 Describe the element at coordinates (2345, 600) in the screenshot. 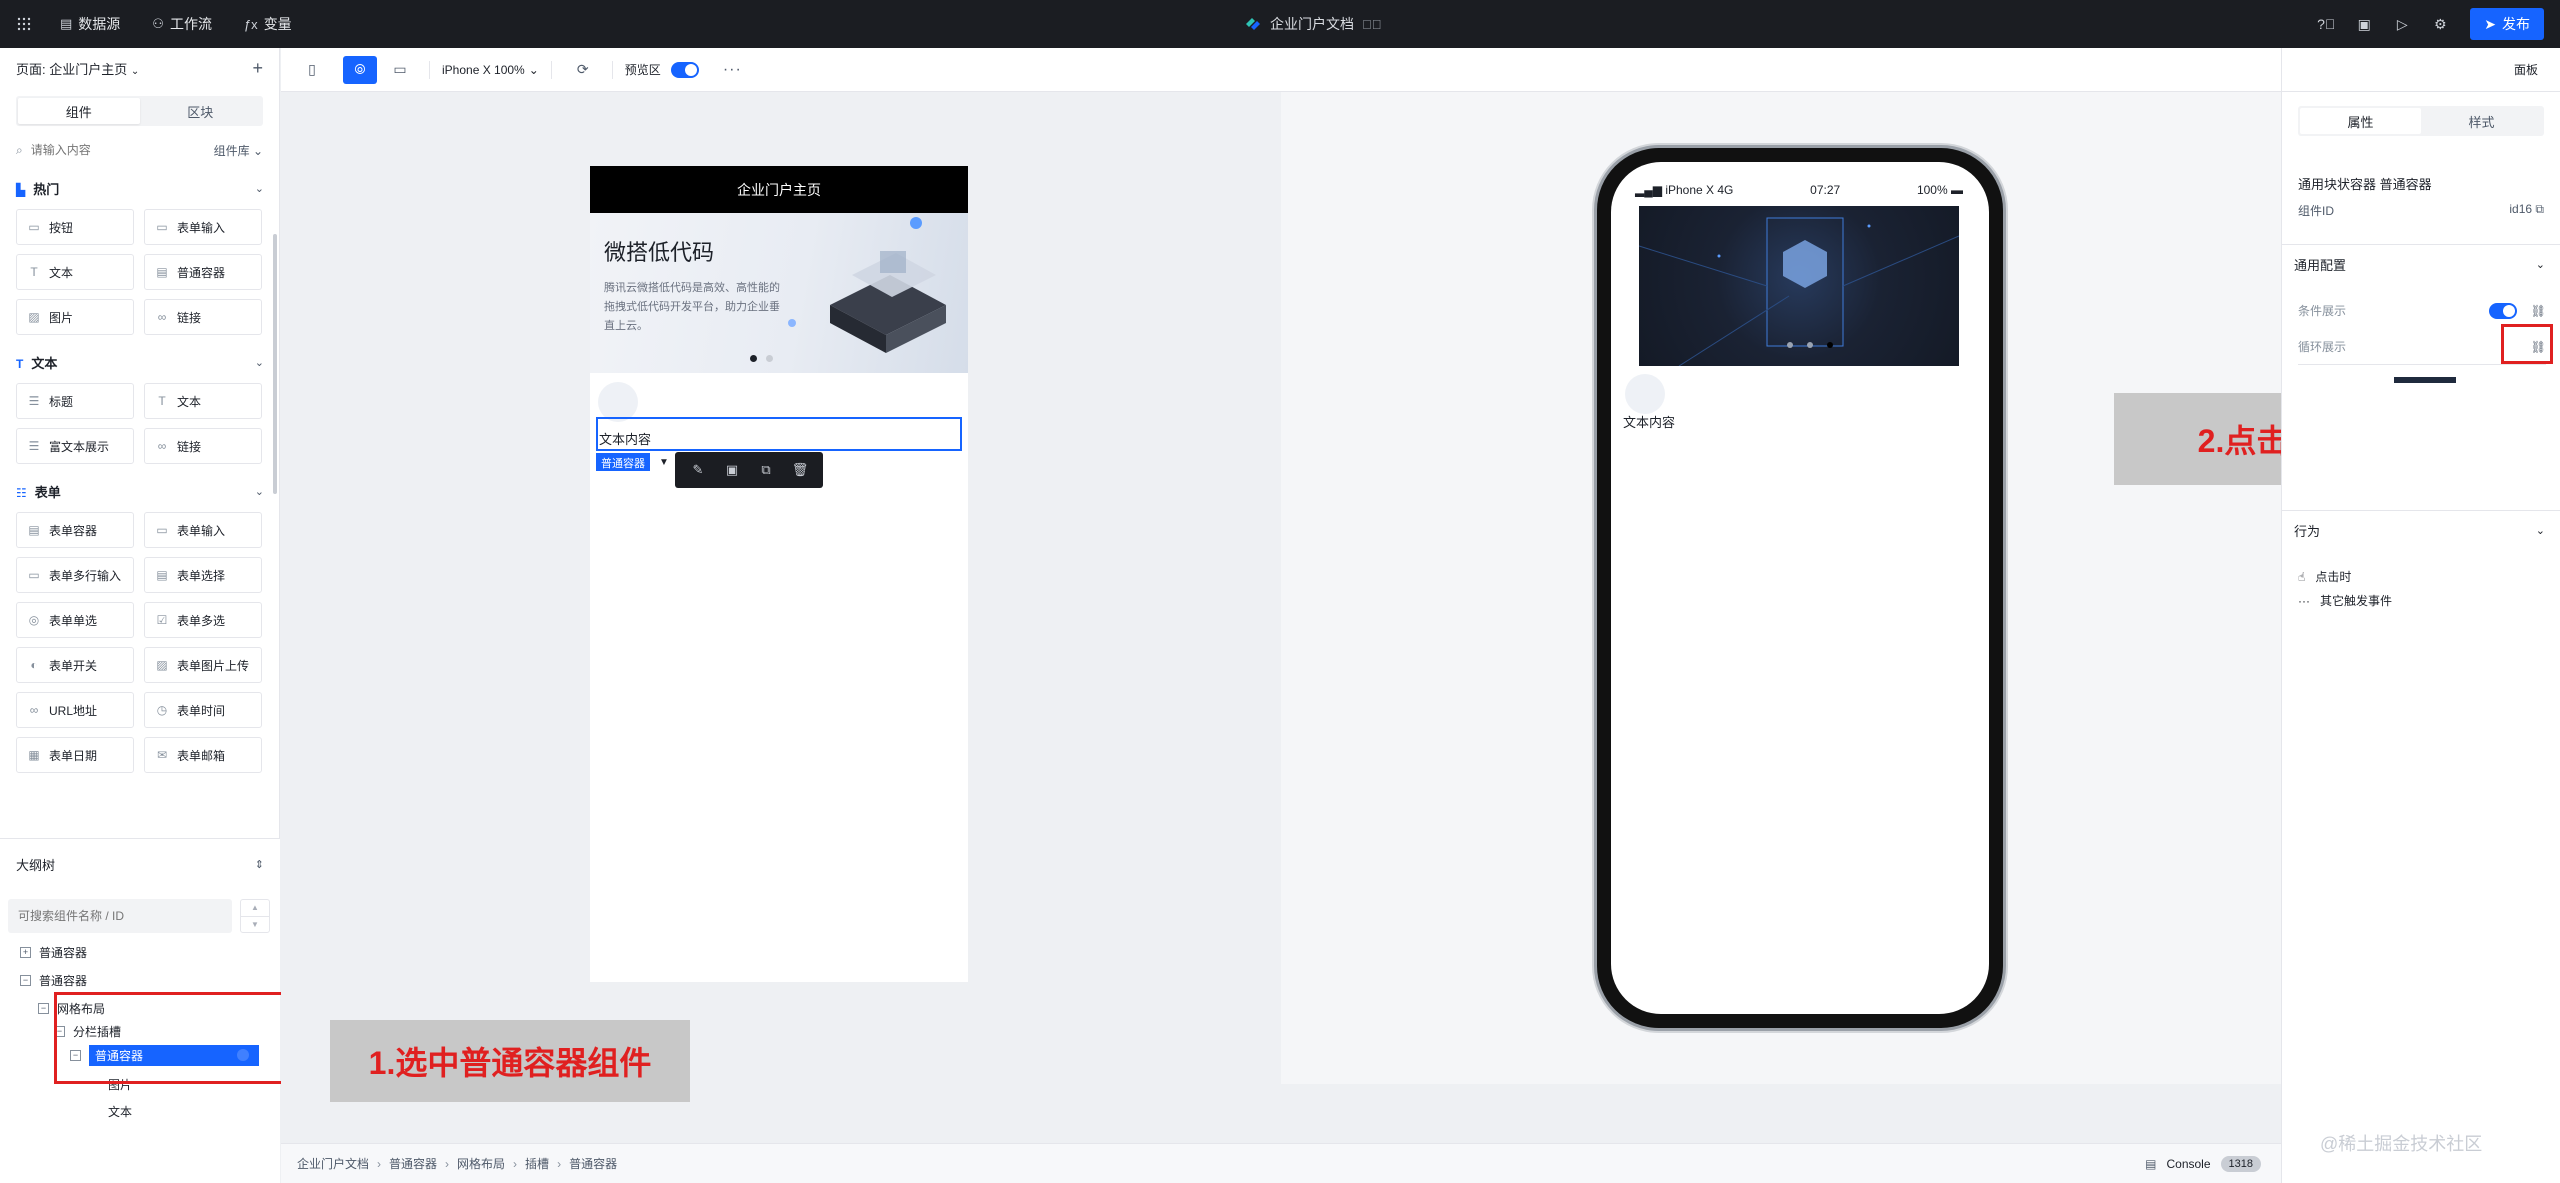

I see `event-other: ··· 其它触发事件` at that location.